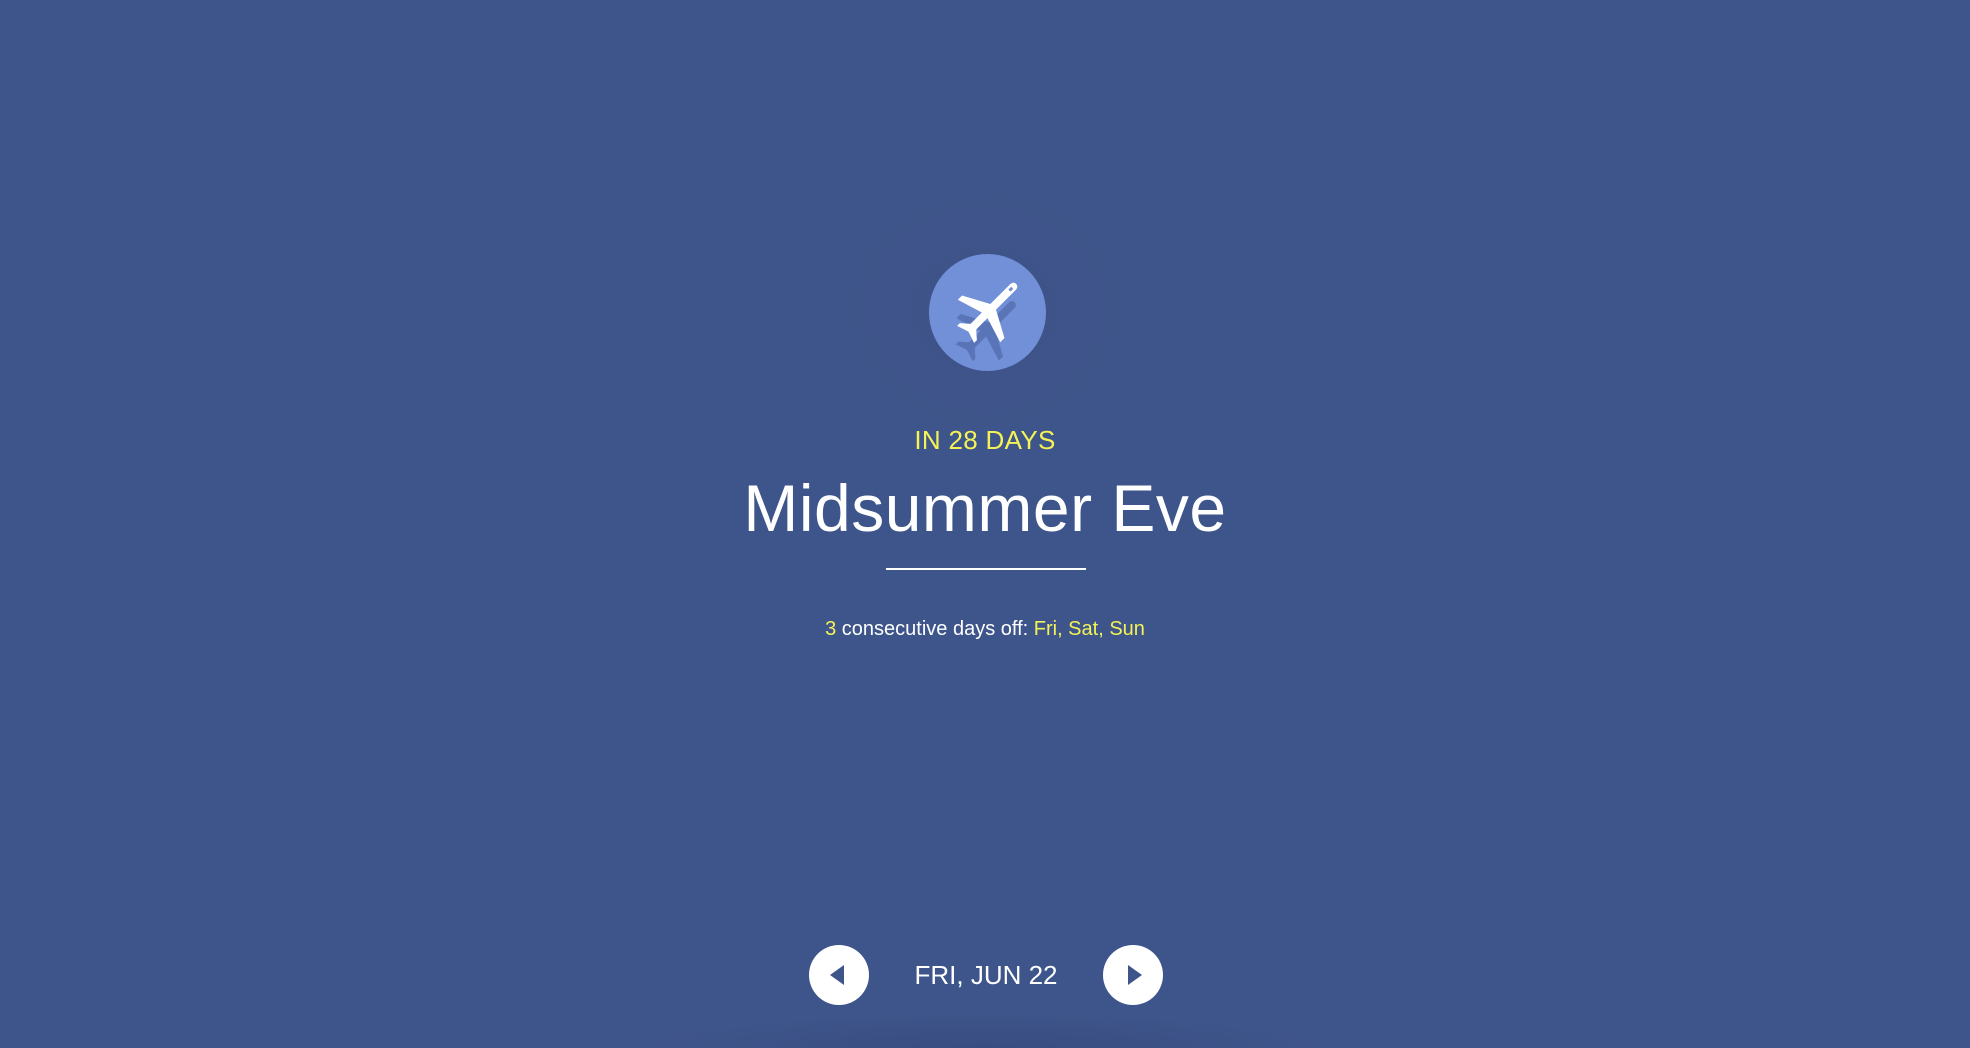 The width and height of the screenshot is (1970, 1048). What do you see at coordinates (985, 508) in the screenshot?
I see `event-title: Midsummer Eve` at bounding box center [985, 508].